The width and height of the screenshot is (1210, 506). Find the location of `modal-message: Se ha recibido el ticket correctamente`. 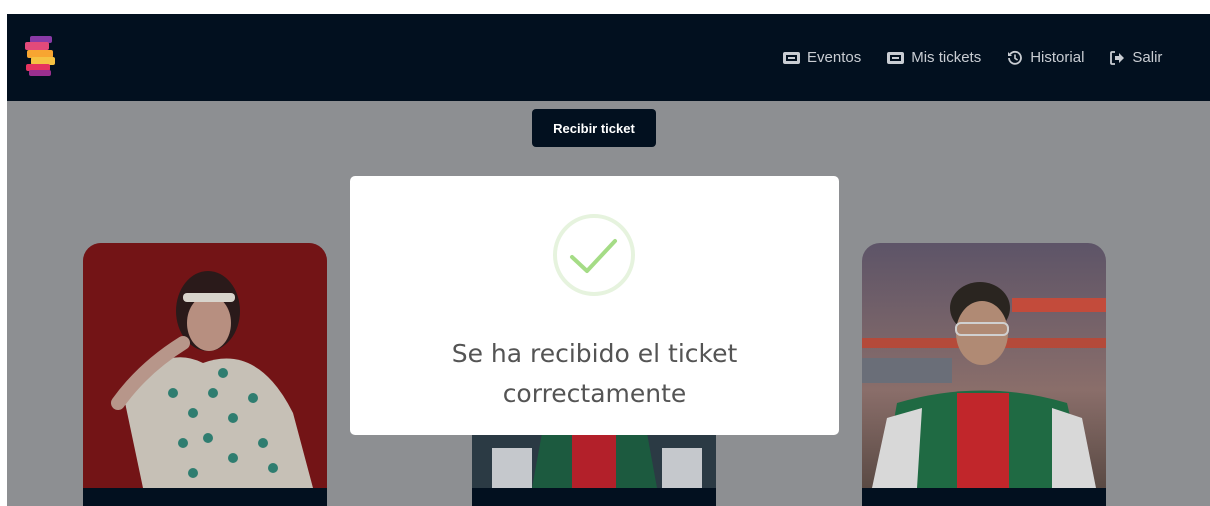

modal-message: Se ha recibido el ticket correctamente is located at coordinates (594, 374).